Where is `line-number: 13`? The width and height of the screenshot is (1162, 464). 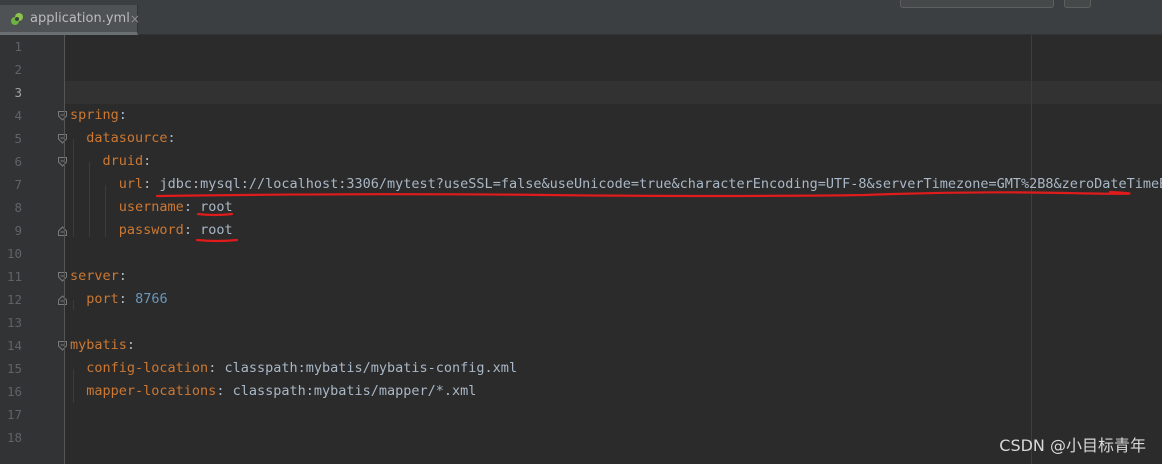
line-number: 13 is located at coordinates (14, 322).